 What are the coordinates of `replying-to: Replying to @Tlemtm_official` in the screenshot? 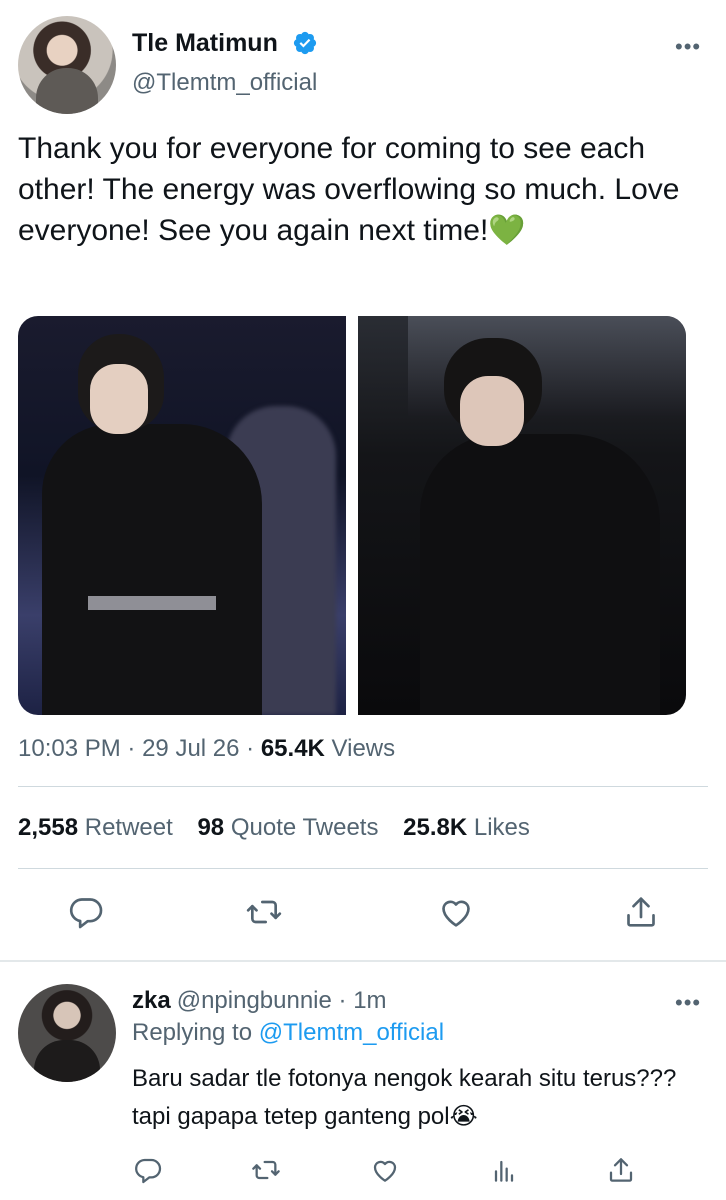 It's located at (288, 1033).